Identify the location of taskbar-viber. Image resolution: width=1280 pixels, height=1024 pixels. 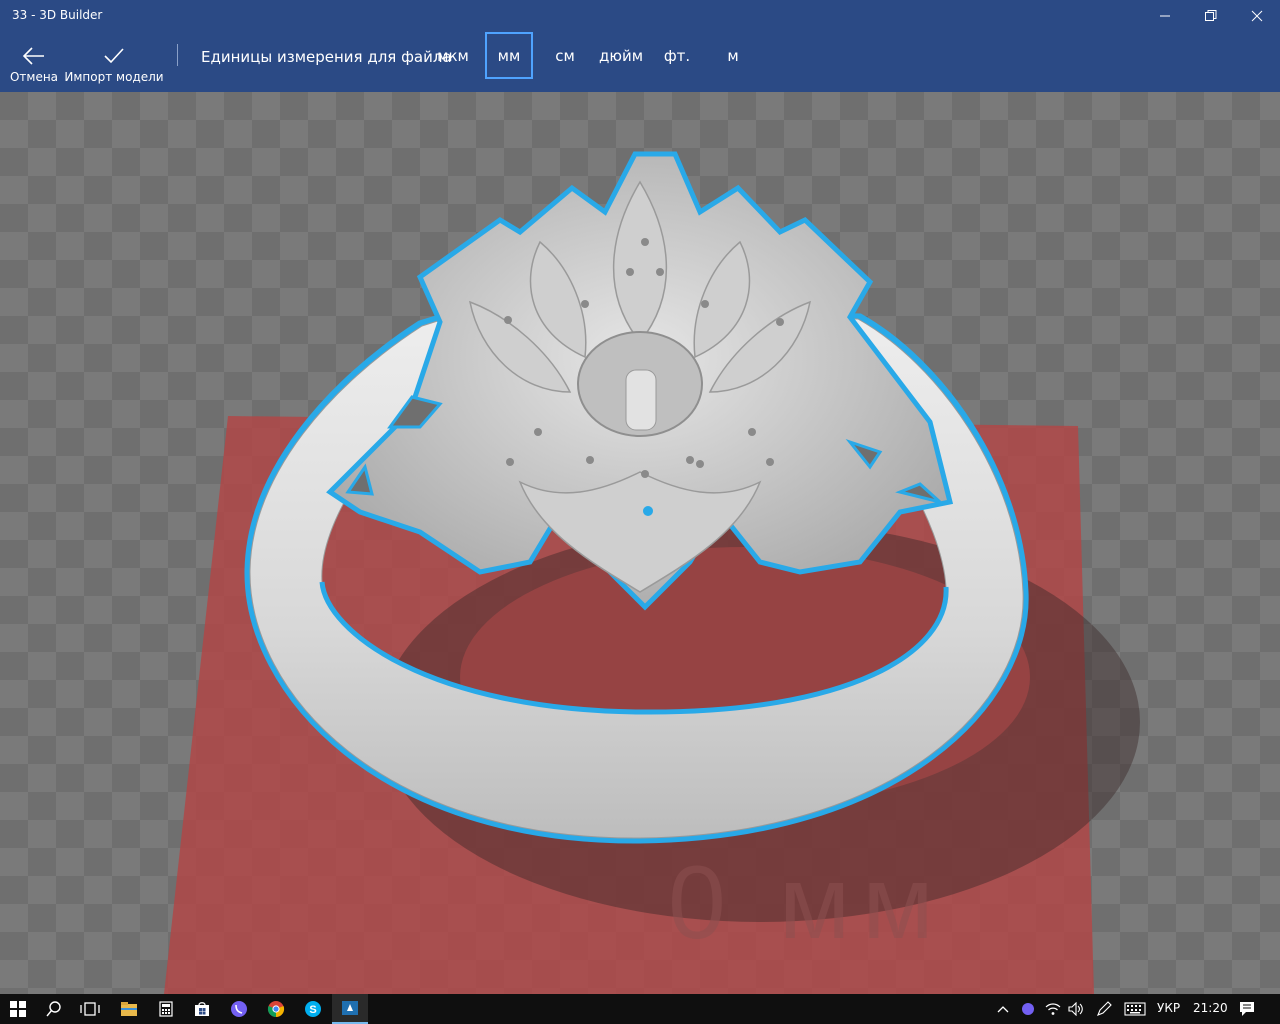
(239, 1009).